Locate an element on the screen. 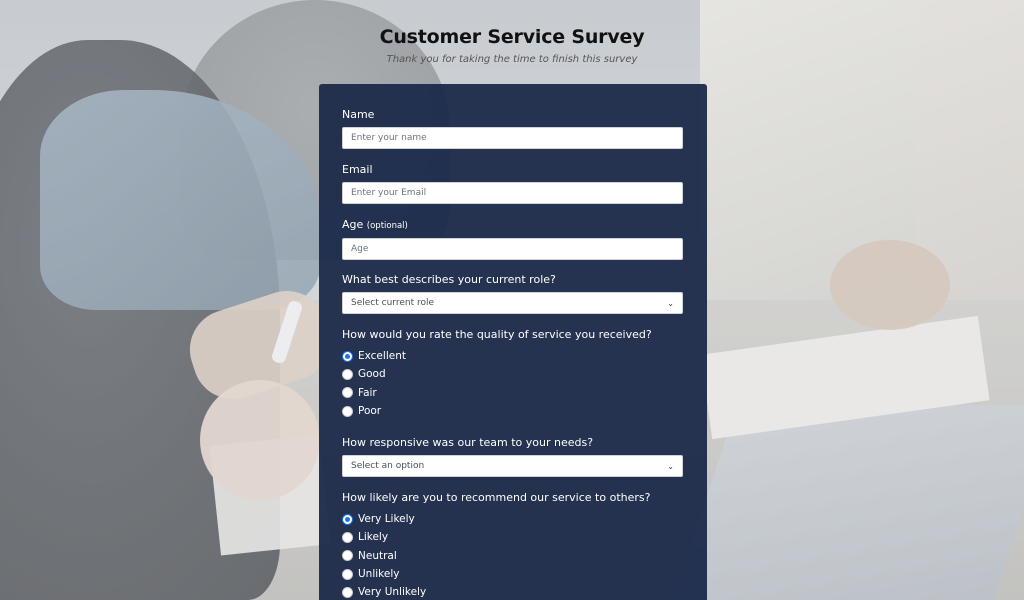 The width and height of the screenshot is (1024, 600). name-label: Name is located at coordinates (358, 114).